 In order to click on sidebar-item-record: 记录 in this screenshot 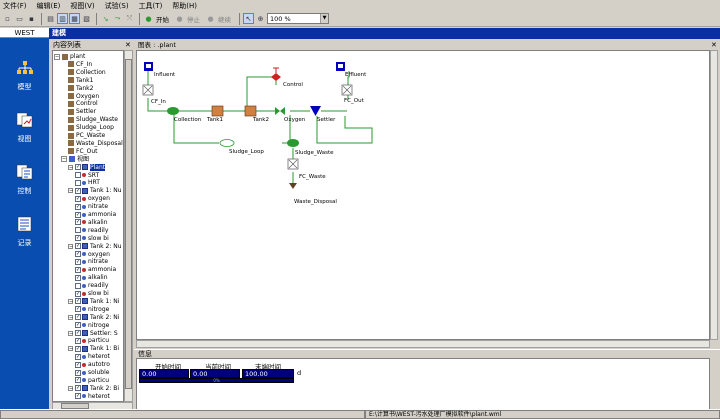, I will do `click(24, 232)`.